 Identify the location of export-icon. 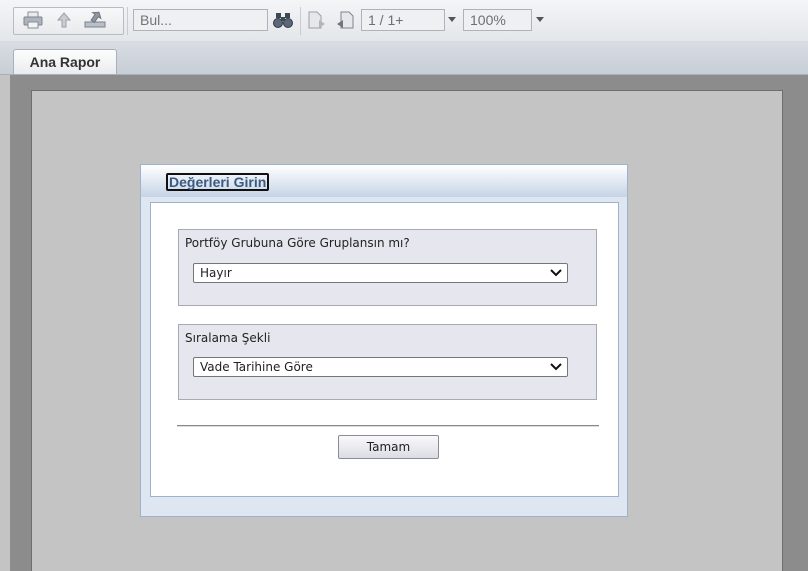
(64, 20).